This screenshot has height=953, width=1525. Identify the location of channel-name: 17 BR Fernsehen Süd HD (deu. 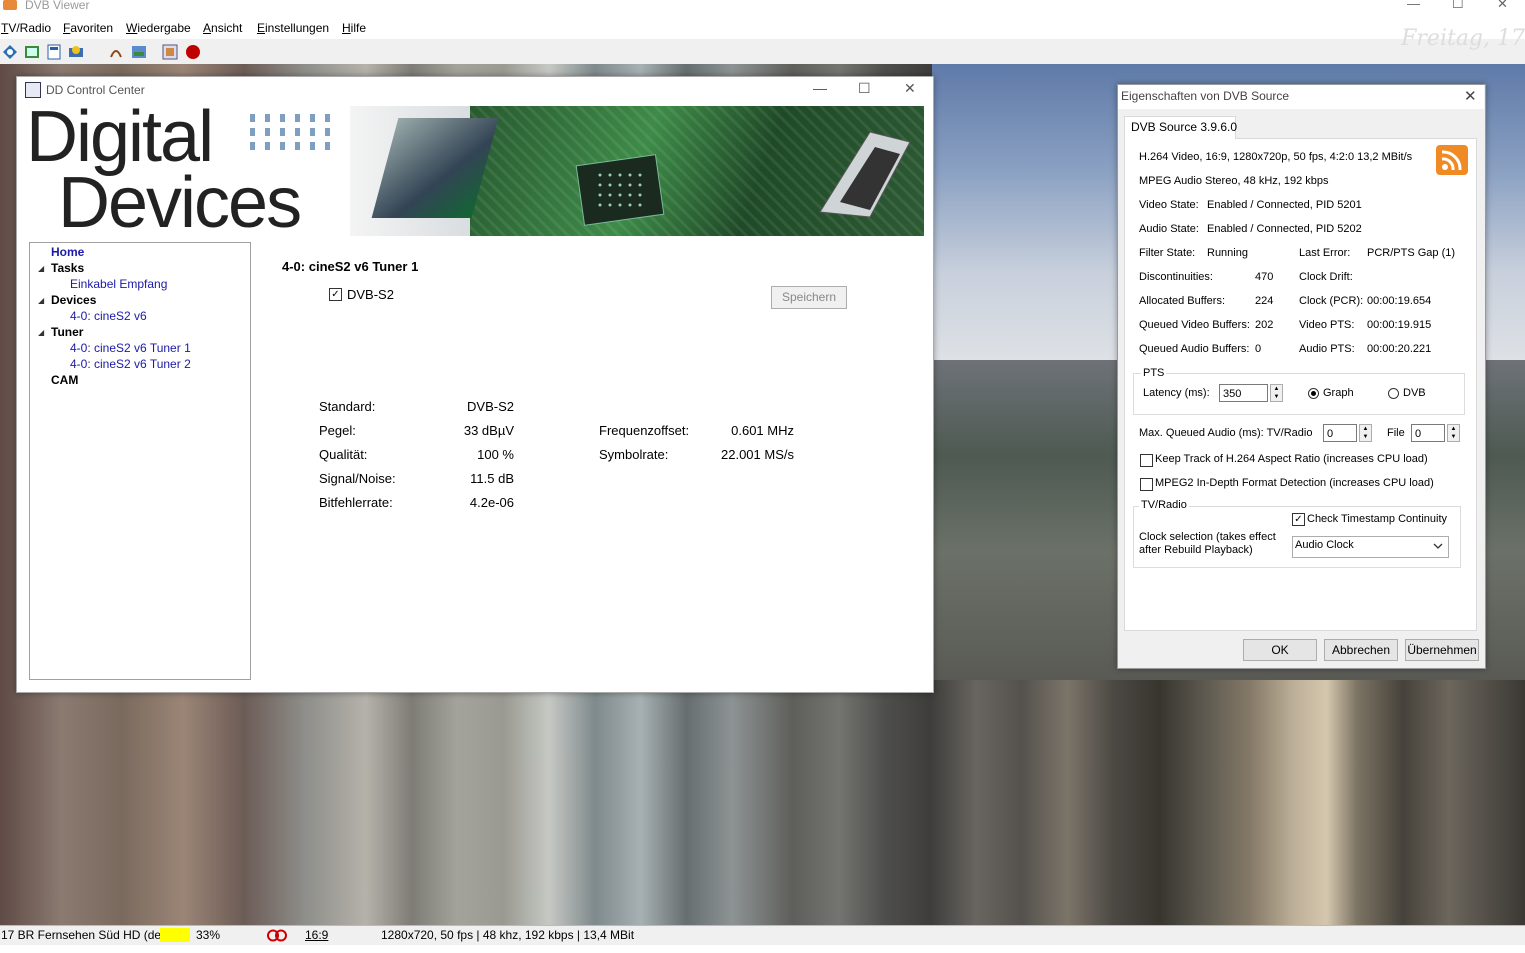
(84, 935).